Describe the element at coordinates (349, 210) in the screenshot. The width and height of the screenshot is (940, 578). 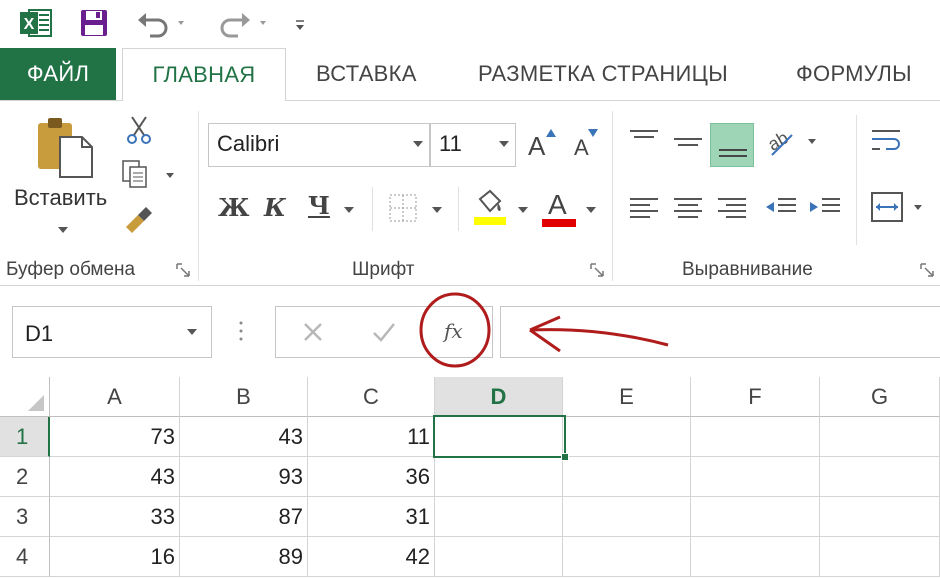
I see `underline-dropdown-icon` at that location.